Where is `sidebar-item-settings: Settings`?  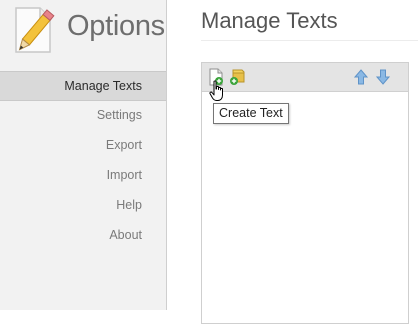 sidebar-item-settings: Settings is located at coordinates (83, 116).